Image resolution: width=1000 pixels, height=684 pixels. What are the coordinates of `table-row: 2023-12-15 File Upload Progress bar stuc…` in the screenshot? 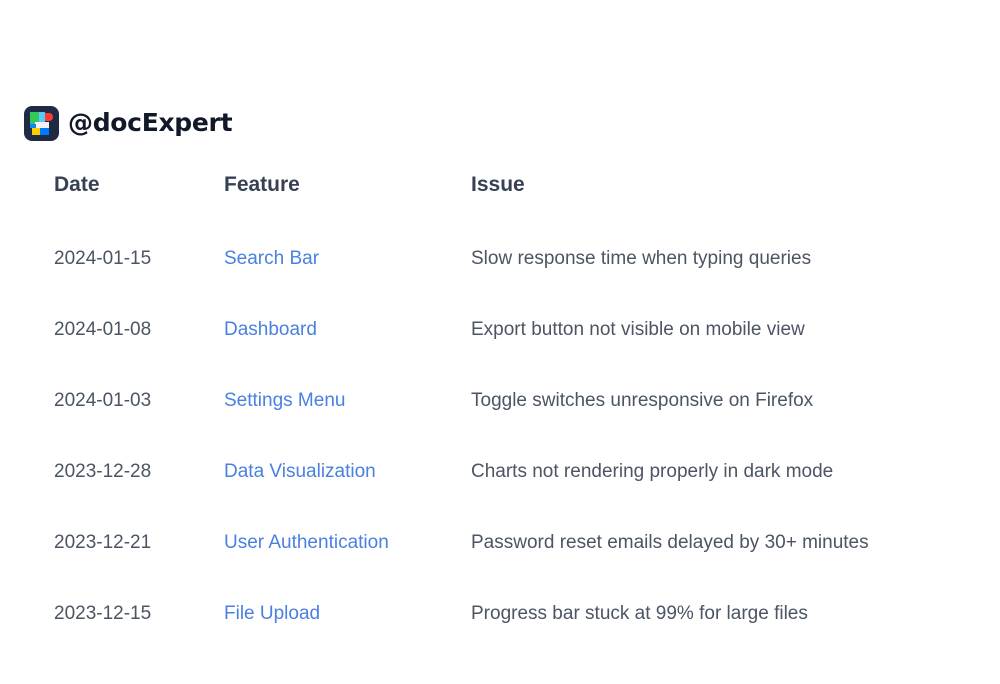 It's located at (504, 632).